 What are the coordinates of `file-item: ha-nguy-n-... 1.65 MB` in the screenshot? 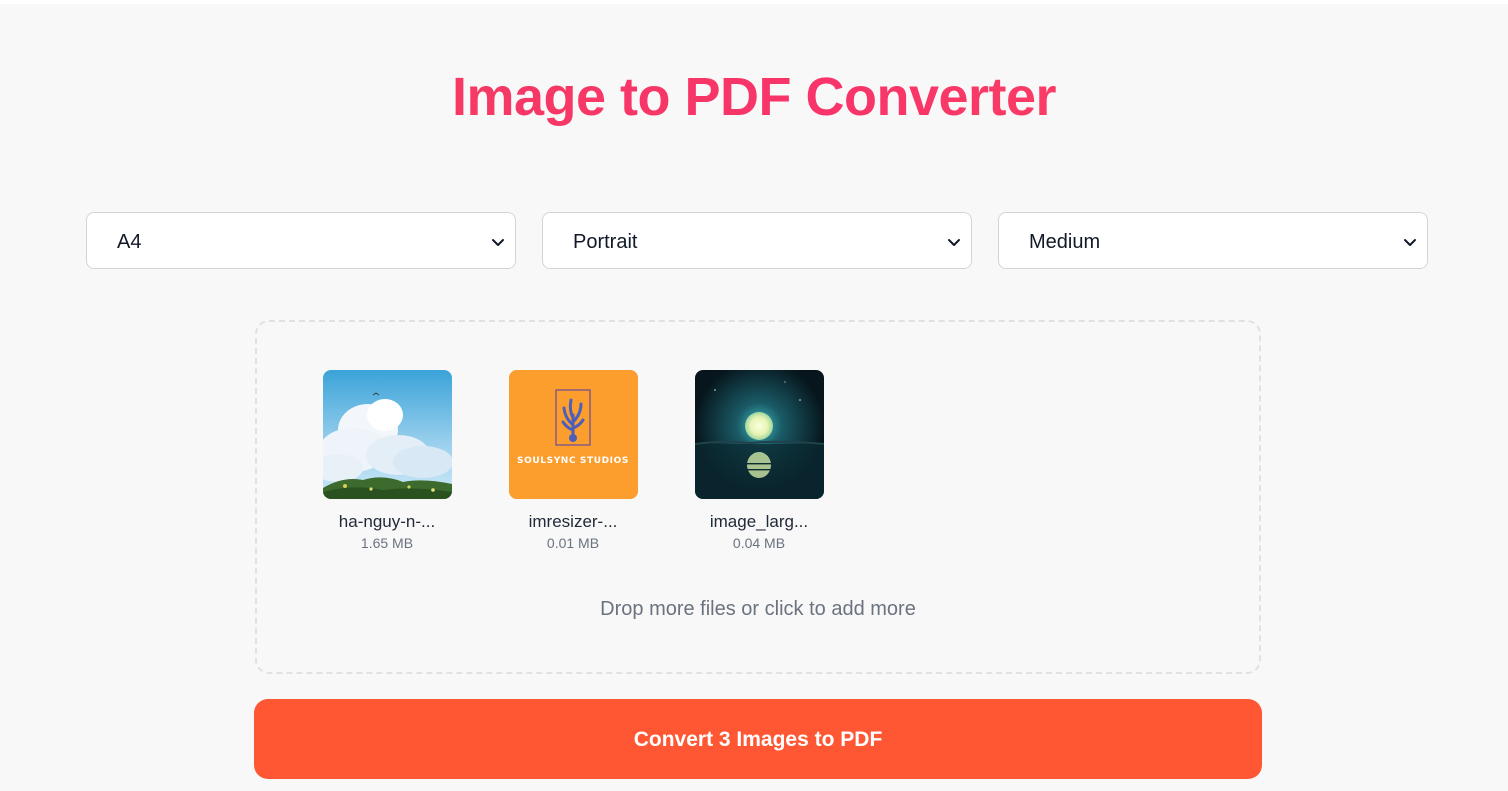 It's located at (387, 460).